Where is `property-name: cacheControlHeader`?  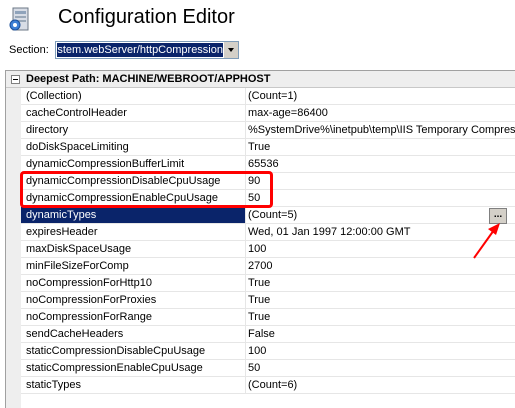 property-name: cacheControlHeader is located at coordinates (133, 113).